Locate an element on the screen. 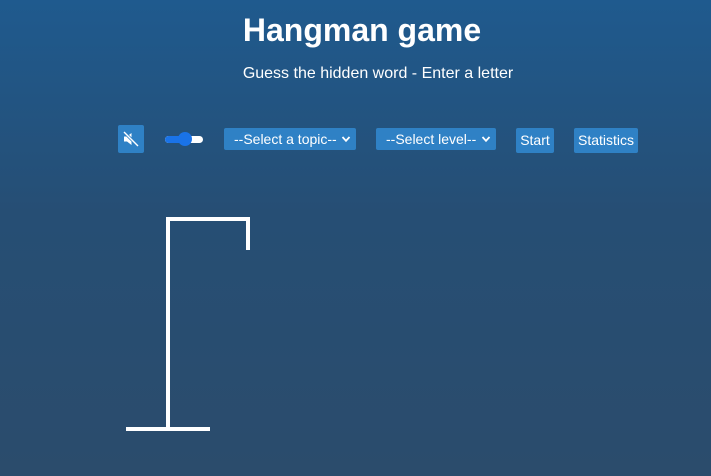  gallows-structure is located at coordinates (188, 324).